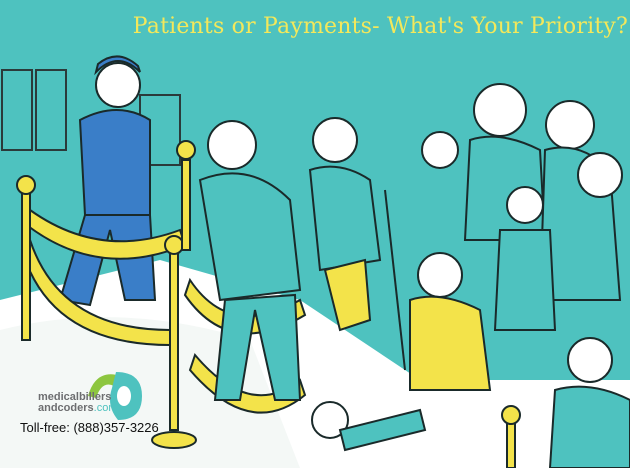  I want to click on brand-logo-text: medicalbillers andcoders.com, so click(77, 403).